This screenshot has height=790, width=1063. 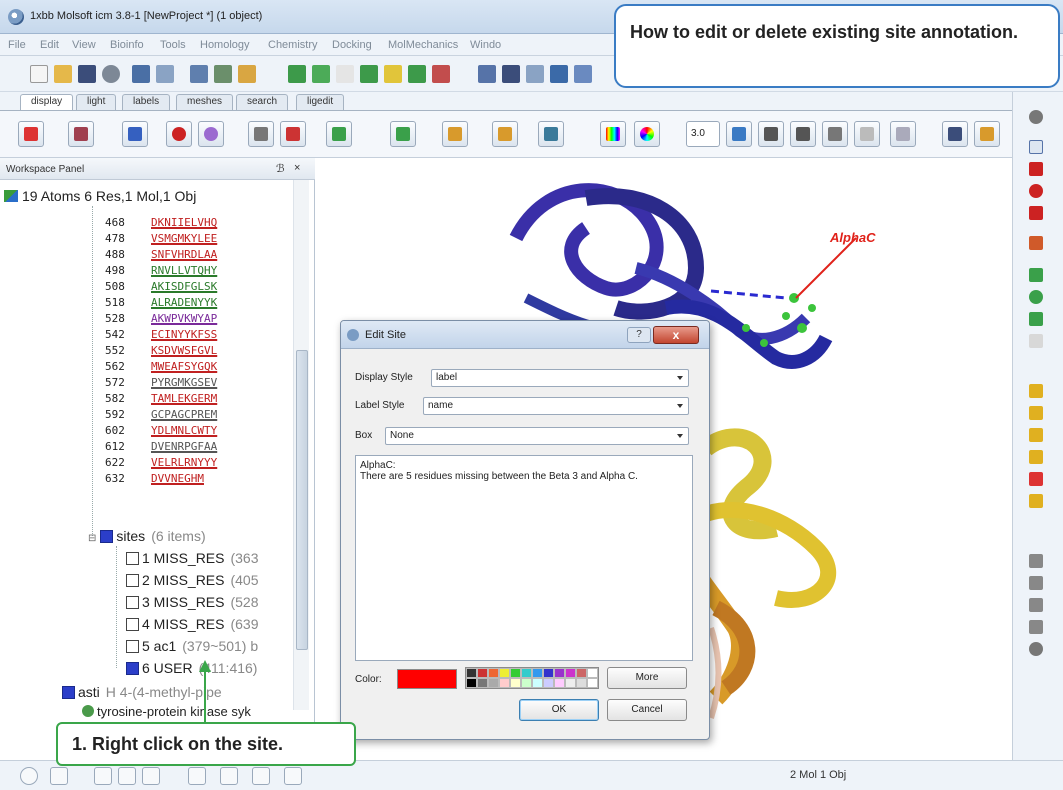 I want to click on hydrogen-button, so click(x=403, y=134).